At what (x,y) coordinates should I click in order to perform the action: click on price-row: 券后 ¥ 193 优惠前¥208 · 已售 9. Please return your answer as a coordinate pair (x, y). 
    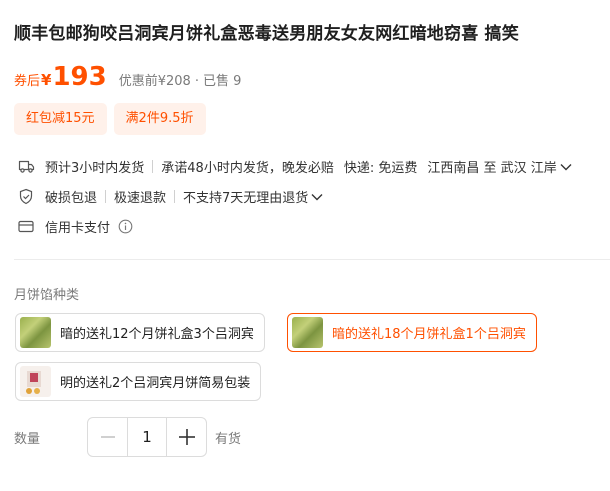
    Looking at the image, I should click on (127, 79).